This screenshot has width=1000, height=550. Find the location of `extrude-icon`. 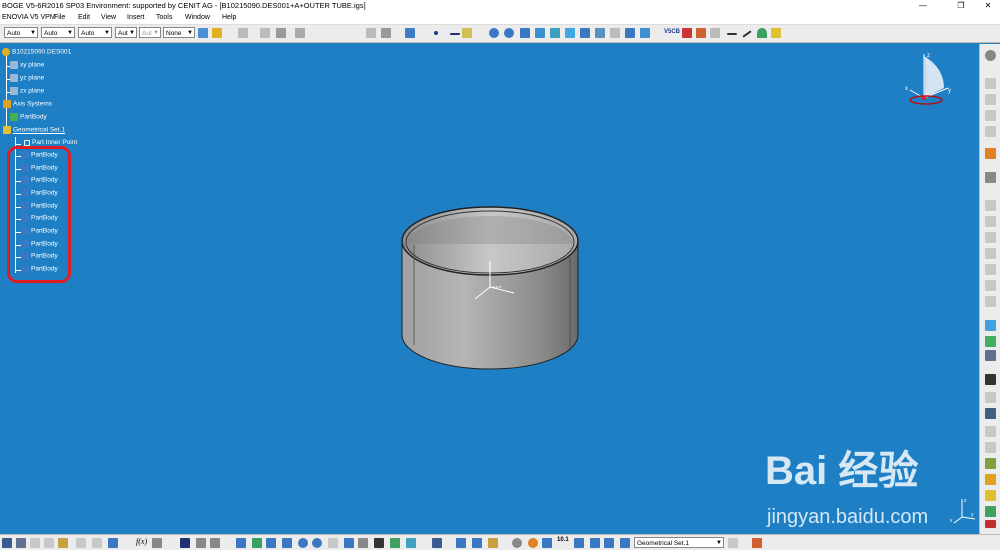

extrude-icon is located at coordinates (494, 33).